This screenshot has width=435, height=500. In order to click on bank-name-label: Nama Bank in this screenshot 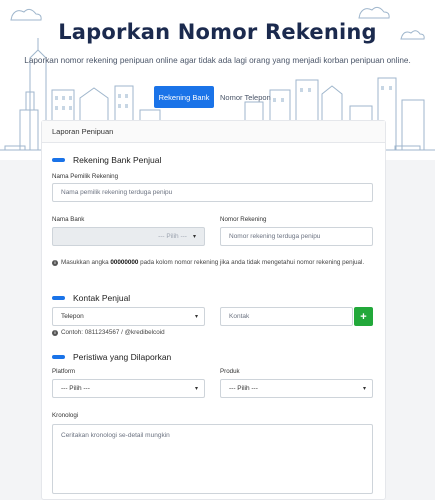, I will do `click(68, 219)`.